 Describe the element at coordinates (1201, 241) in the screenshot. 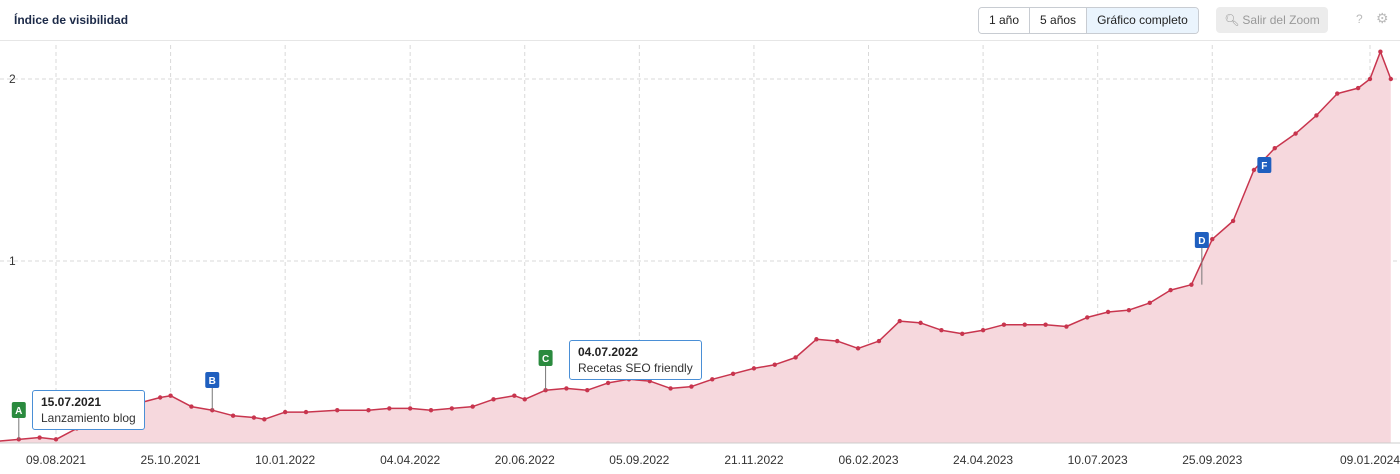

I see `event-marker-label: D` at that location.